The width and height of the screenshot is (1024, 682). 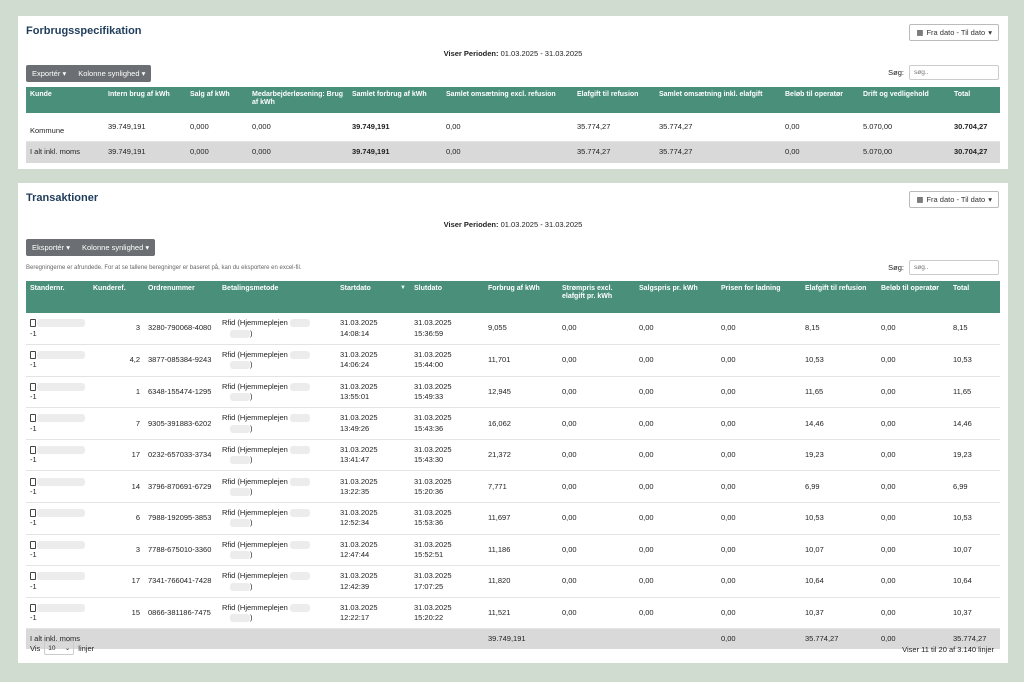 I want to click on trans-cell-start: 31.03.2025 12:22:17, so click(x=373, y=613).